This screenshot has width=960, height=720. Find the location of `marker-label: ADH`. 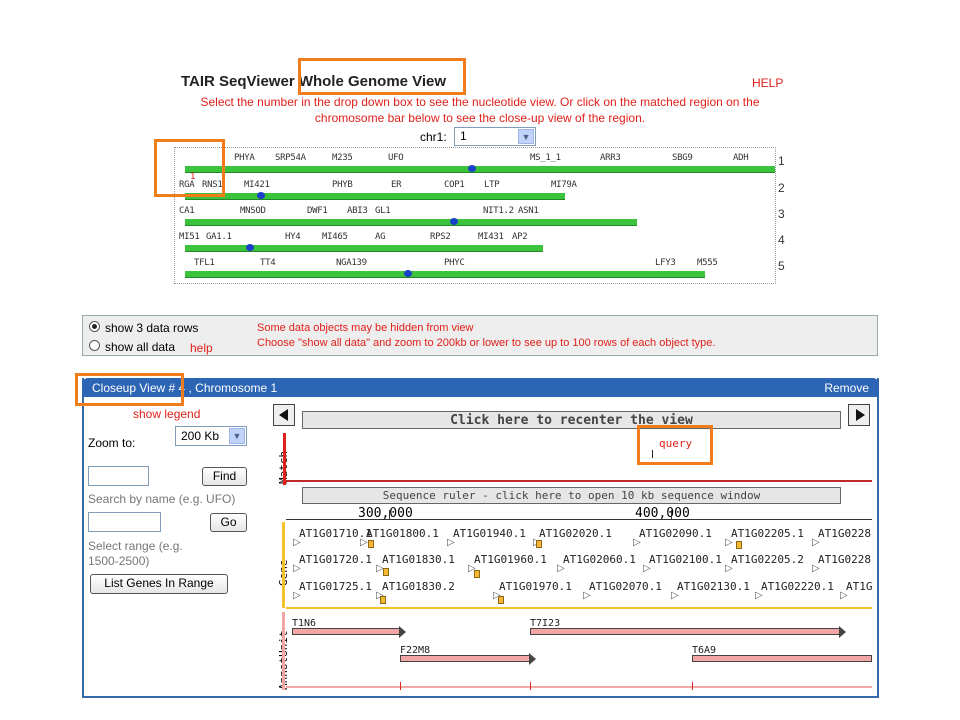

marker-label: ADH is located at coordinates (741, 158).